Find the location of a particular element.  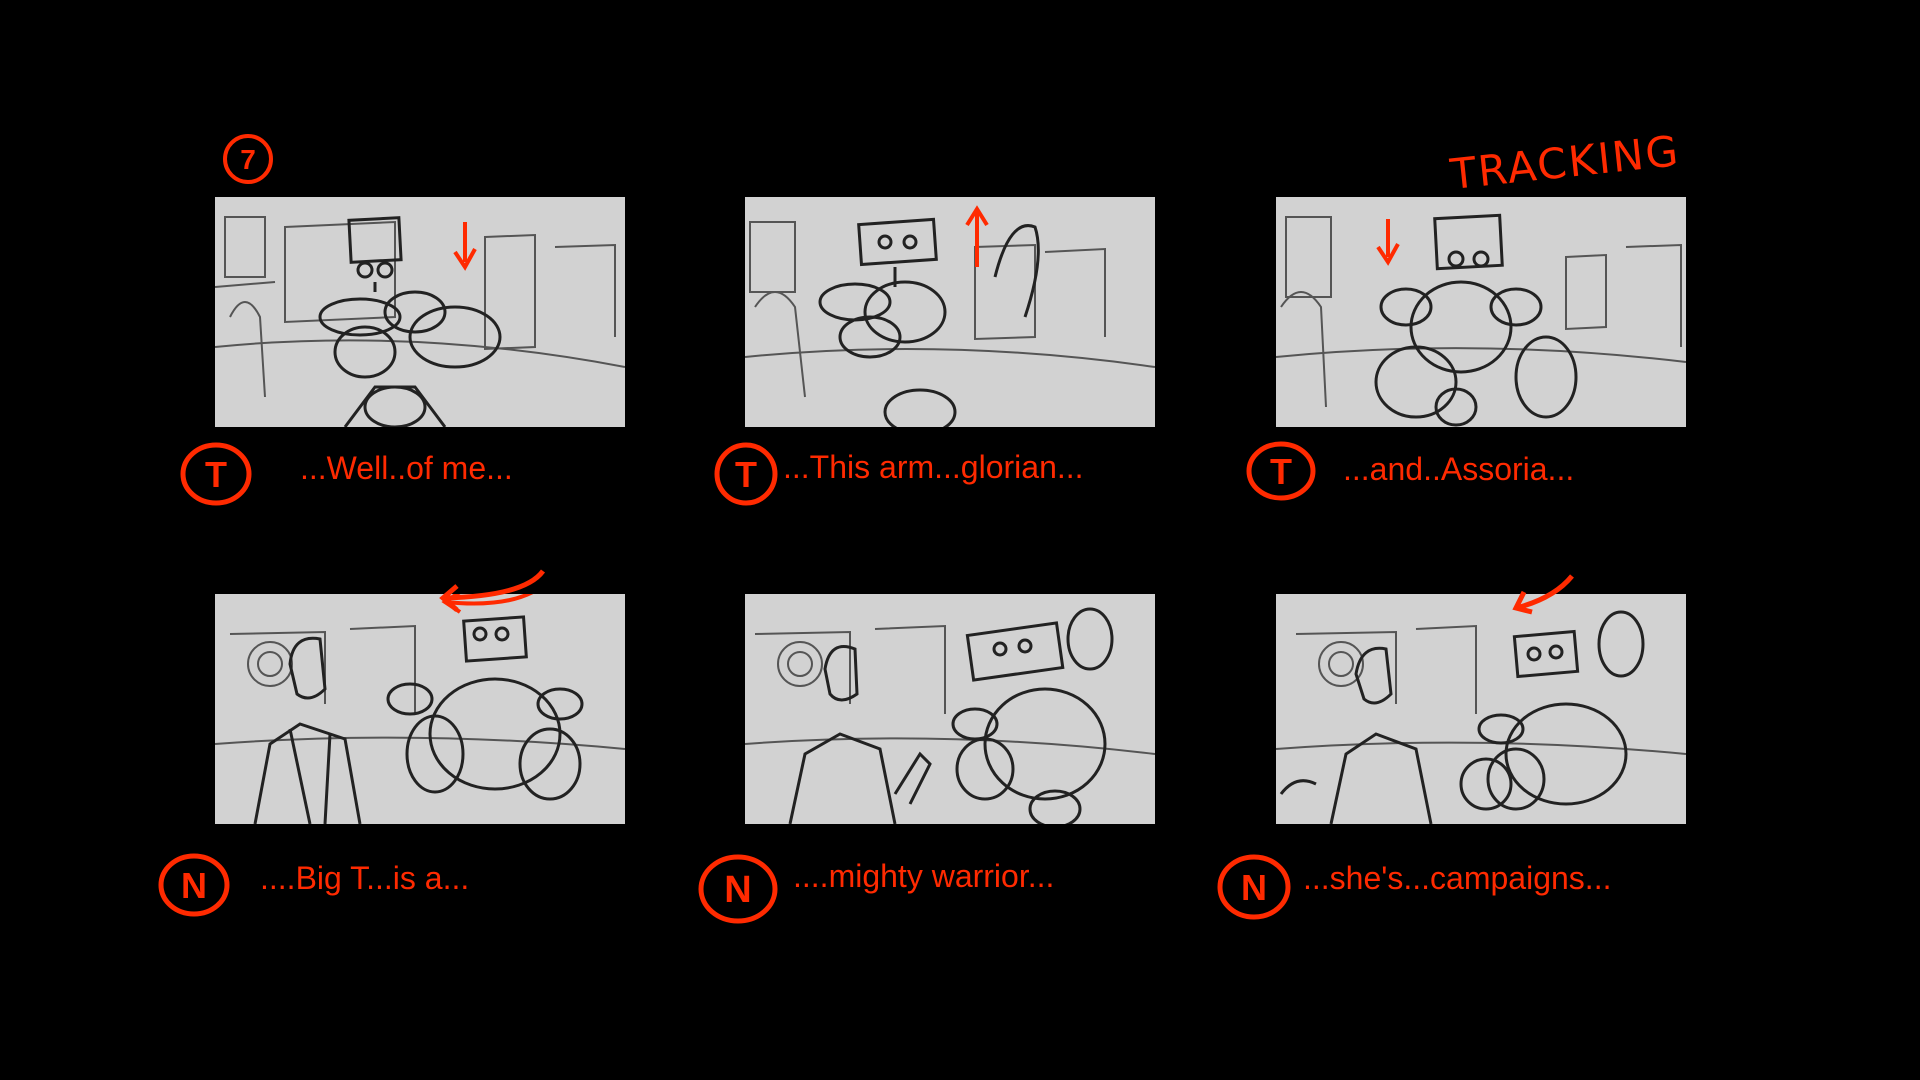

sketch-robot-standing is located at coordinates (1481, 320).